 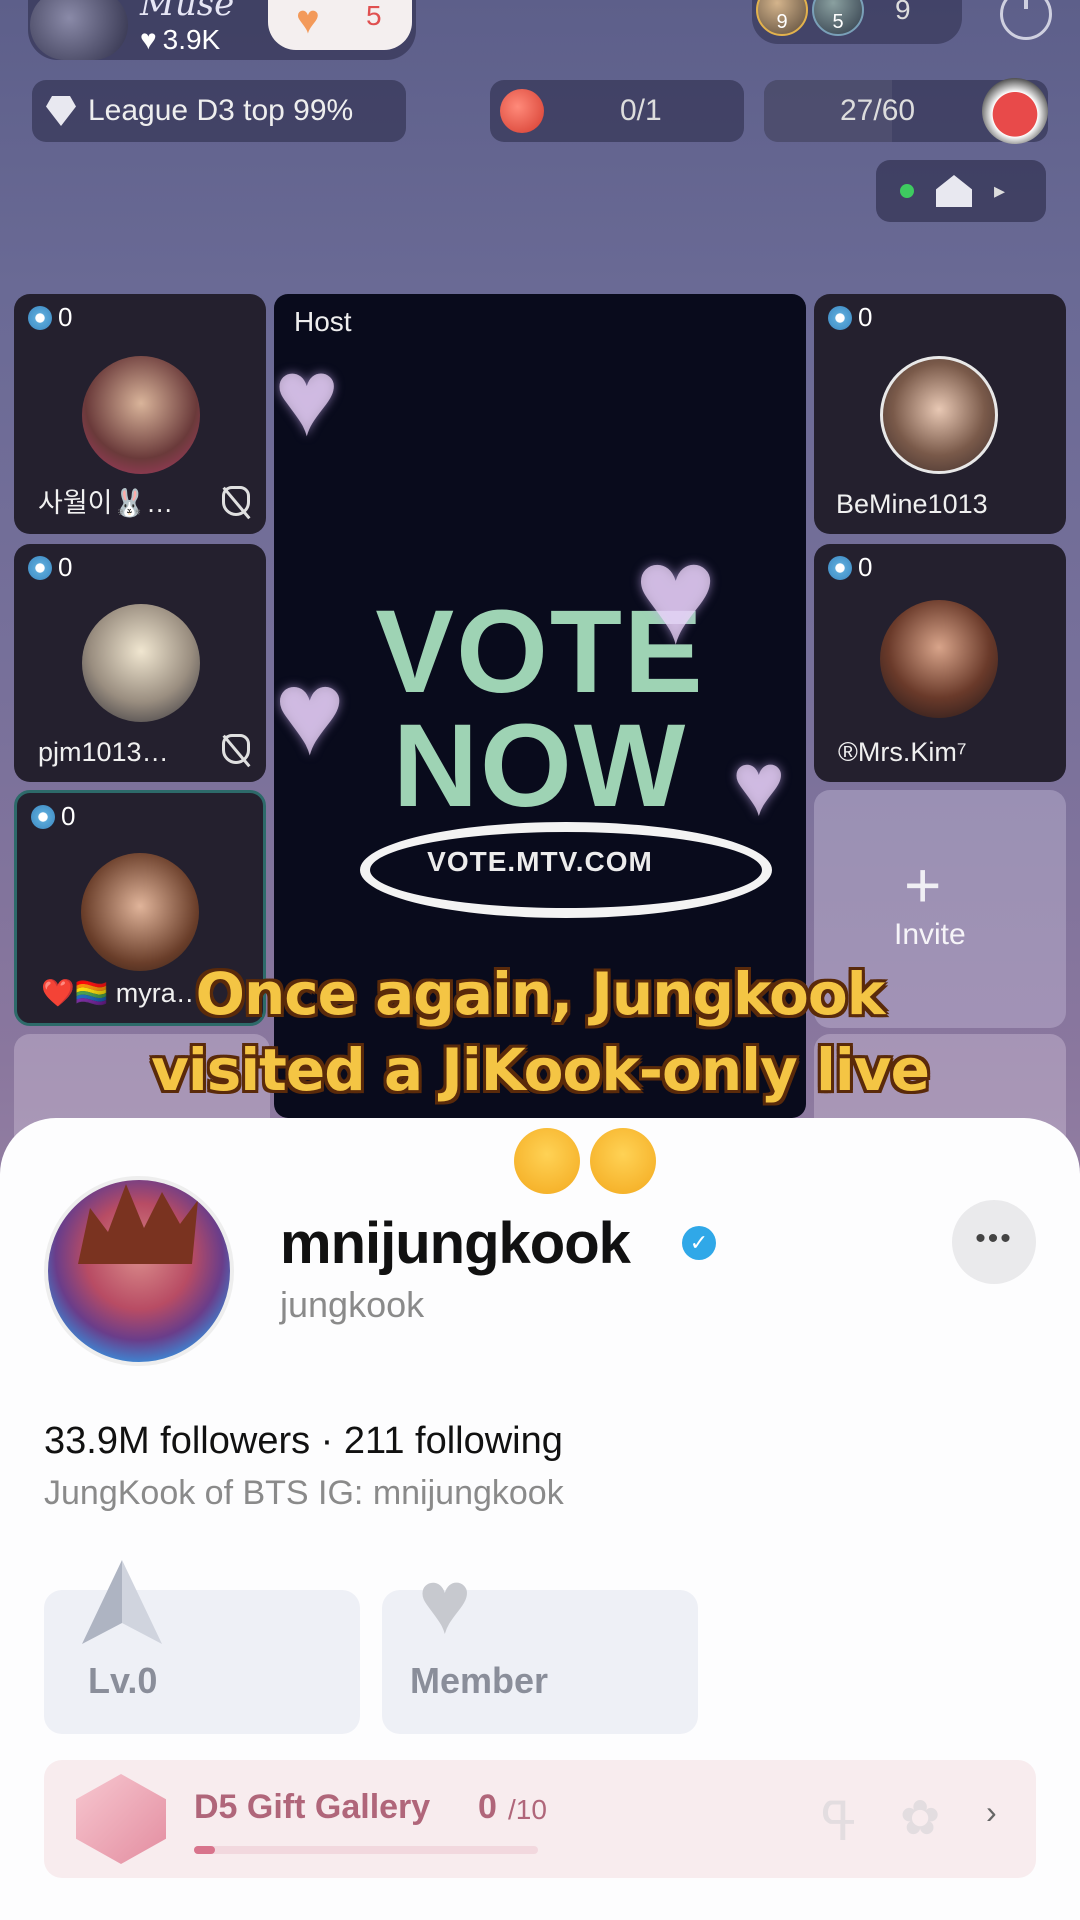 What do you see at coordinates (540, 1070) in the screenshot?
I see `caption-line-2: visited a JiKook-only live` at bounding box center [540, 1070].